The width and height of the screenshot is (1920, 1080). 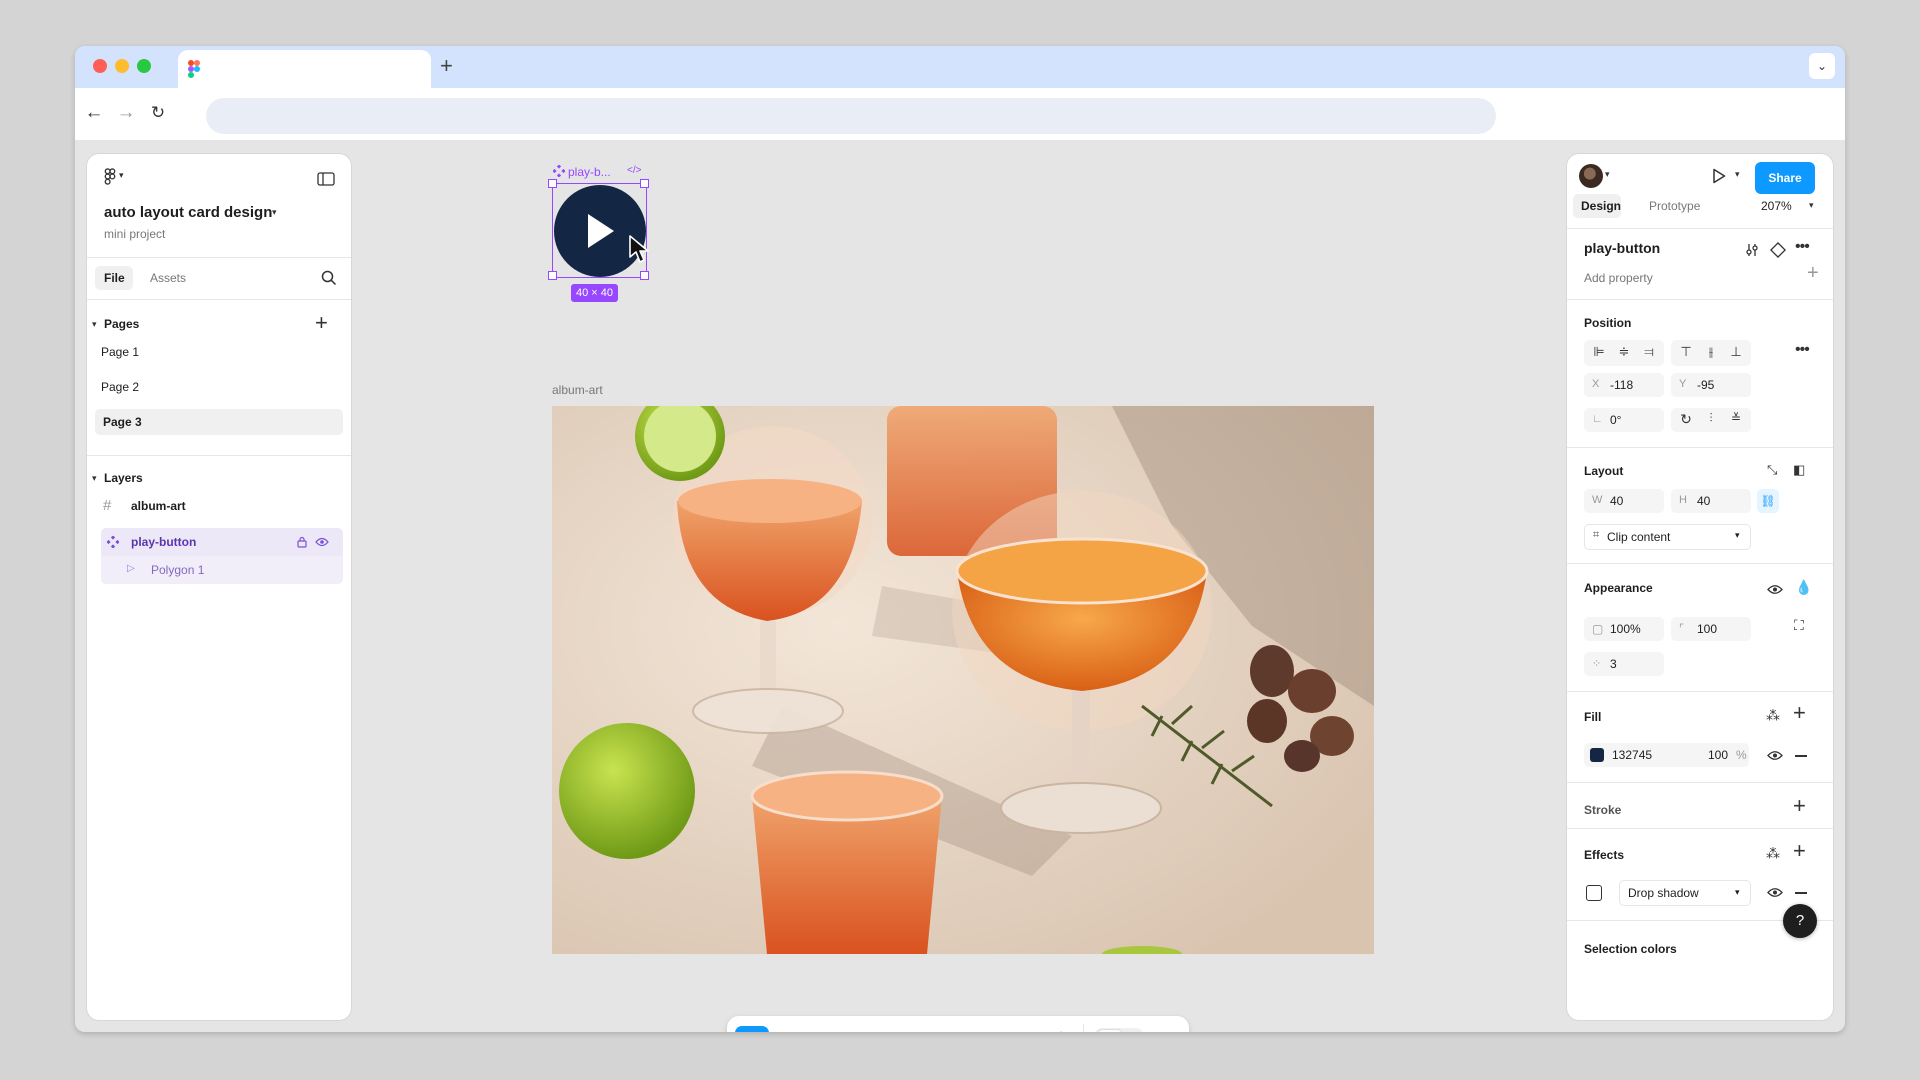 What do you see at coordinates (304, 69) in the screenshot?
I see `browser-tab` at bounding box center [304, 69].